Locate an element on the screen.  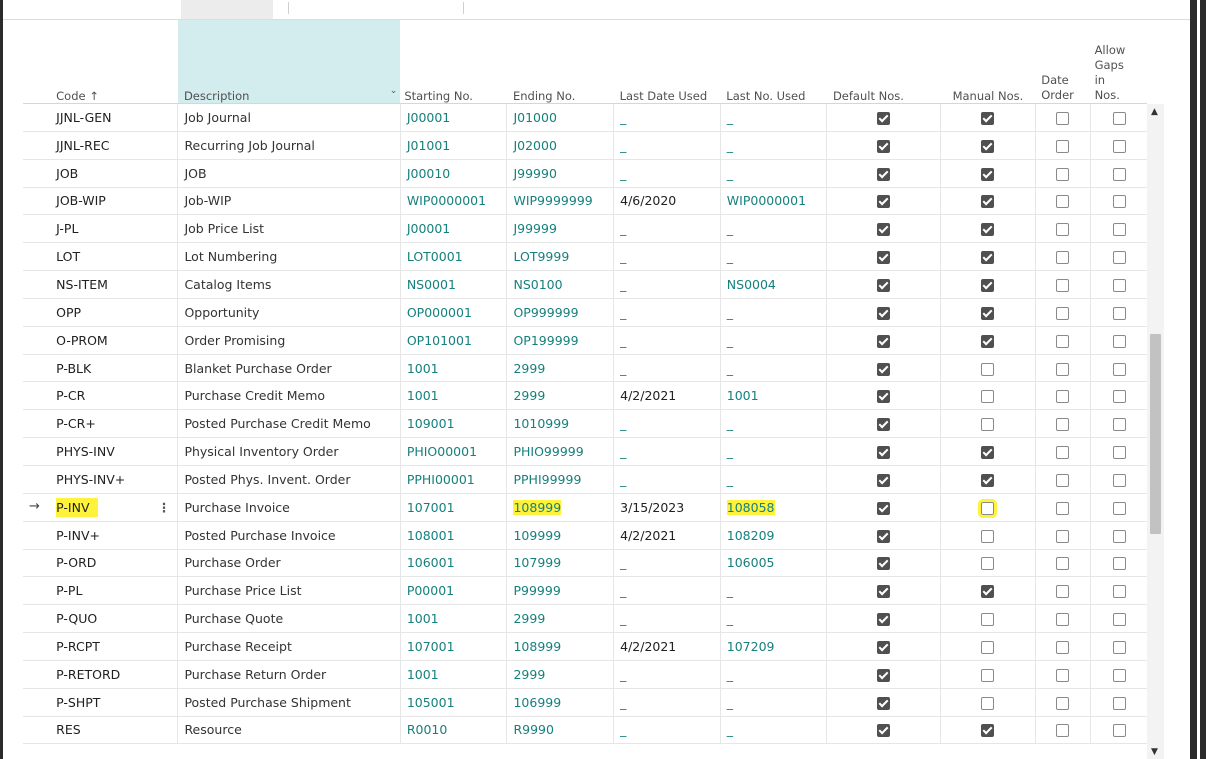
ending-no-cell: WIP9999999 is located at coordinates (560, 201).